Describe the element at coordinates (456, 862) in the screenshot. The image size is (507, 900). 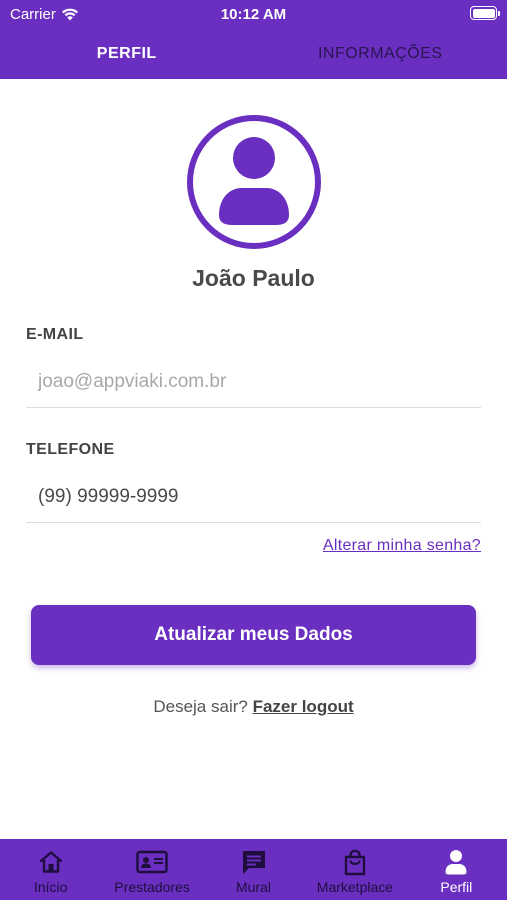
I see `user-icon` at that location.